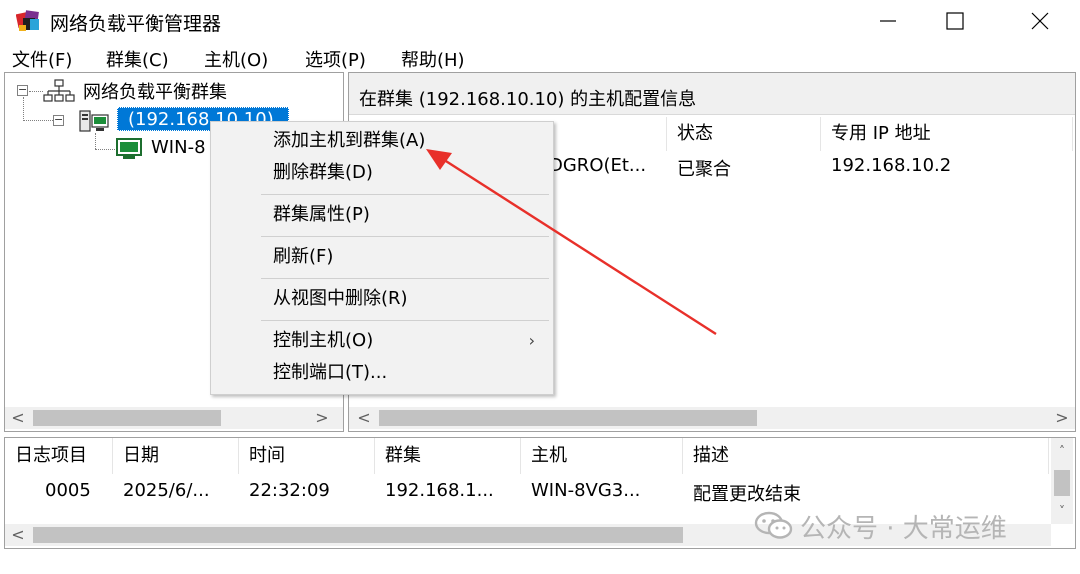 Image resolution: width=1080 pixels, height=574 pixels. What do you see at coordinates (321, 214) in the screenshot?
I see `menu-item-label: 群集属性(P)` at bounding box center [321, 214].